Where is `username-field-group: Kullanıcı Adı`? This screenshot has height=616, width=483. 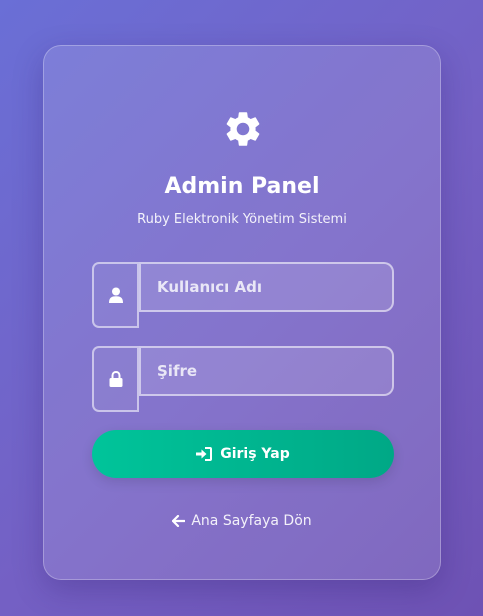
username-field-group: Kullanıcı Adı is located at coordinates (243, 296).